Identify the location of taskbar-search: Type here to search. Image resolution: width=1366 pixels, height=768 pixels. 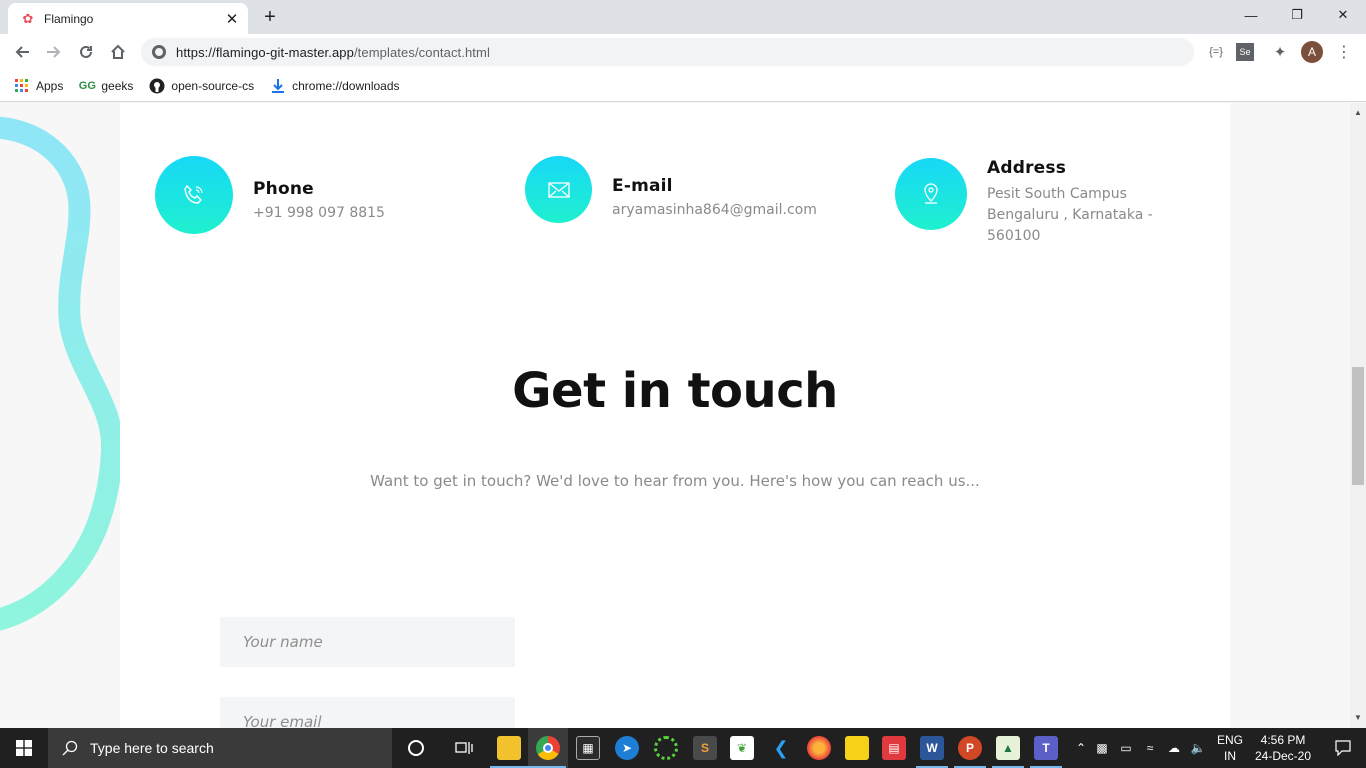
(220, 748).